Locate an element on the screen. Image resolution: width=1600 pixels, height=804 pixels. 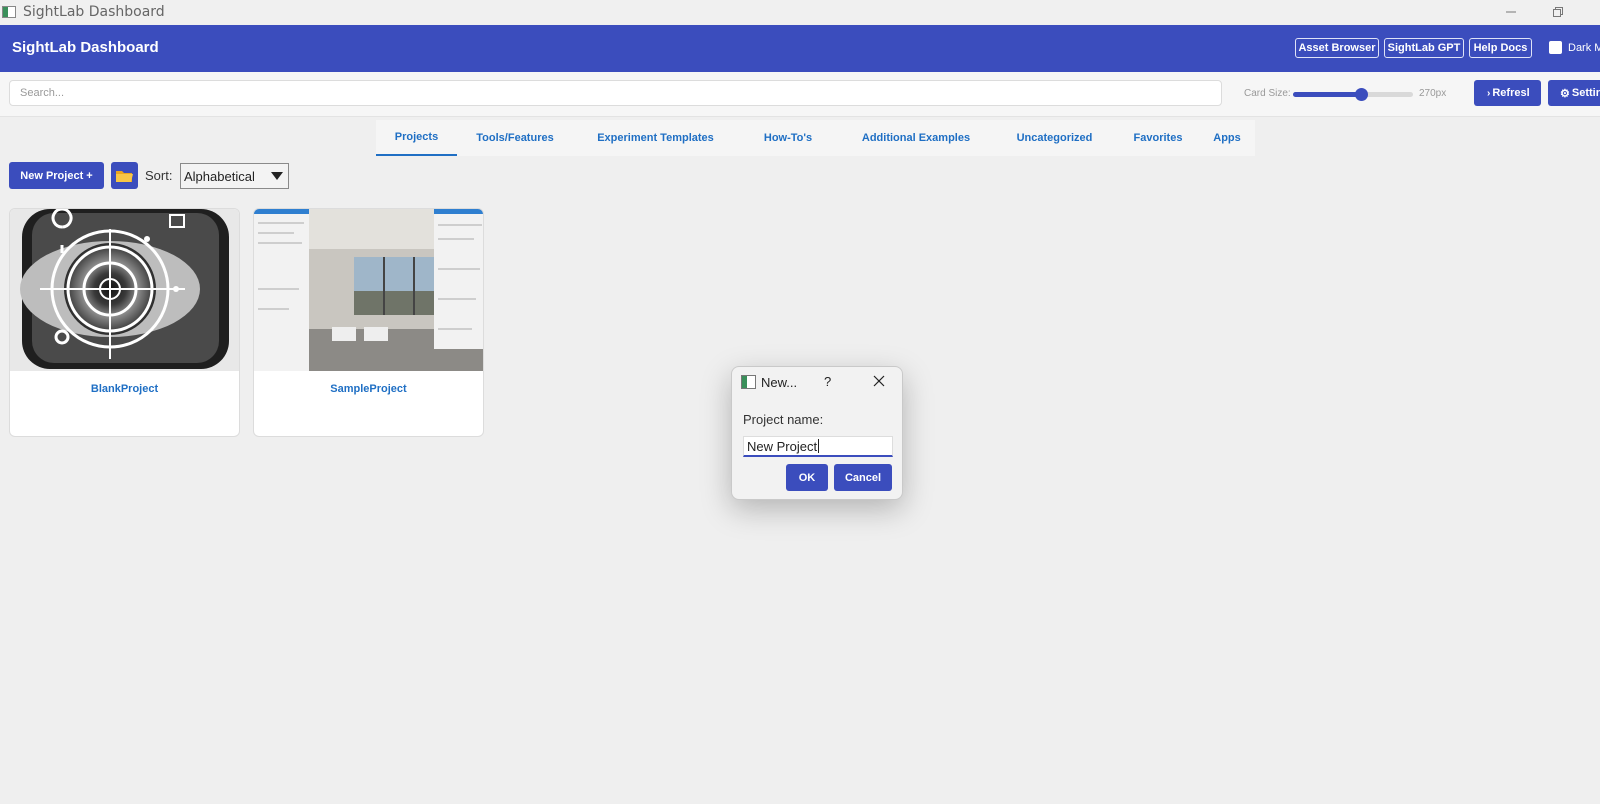
card-size-label: Card Size: is located at coordinates (1267, 93).